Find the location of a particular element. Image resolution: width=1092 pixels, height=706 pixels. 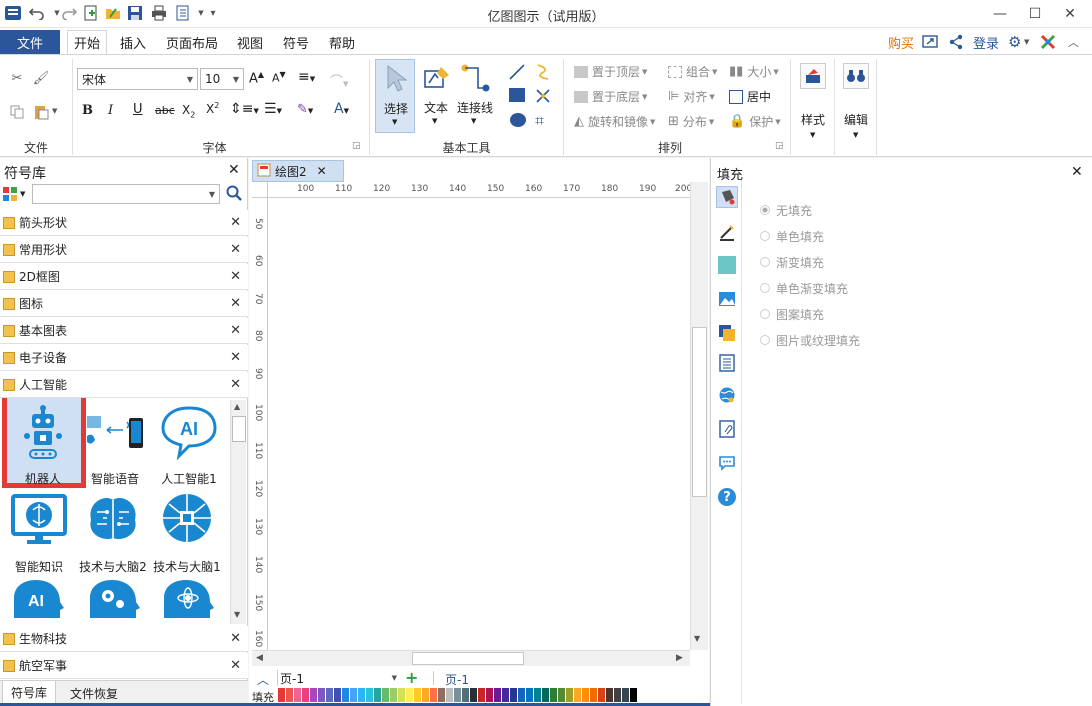

symbol-tech-brain-1: 技术与大脑1 is located at coordinates (187, 534).